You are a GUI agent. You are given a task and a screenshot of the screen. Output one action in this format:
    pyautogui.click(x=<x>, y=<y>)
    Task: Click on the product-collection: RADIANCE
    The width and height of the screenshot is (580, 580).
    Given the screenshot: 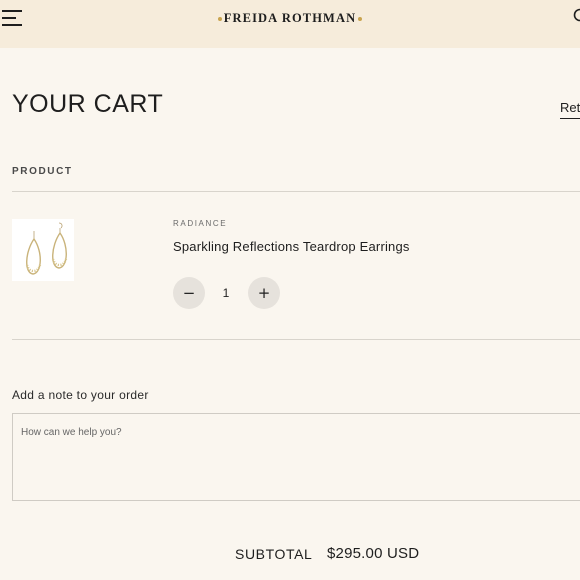 What is the action you would take?
    pyautogui.click(x=200, y=223)
    